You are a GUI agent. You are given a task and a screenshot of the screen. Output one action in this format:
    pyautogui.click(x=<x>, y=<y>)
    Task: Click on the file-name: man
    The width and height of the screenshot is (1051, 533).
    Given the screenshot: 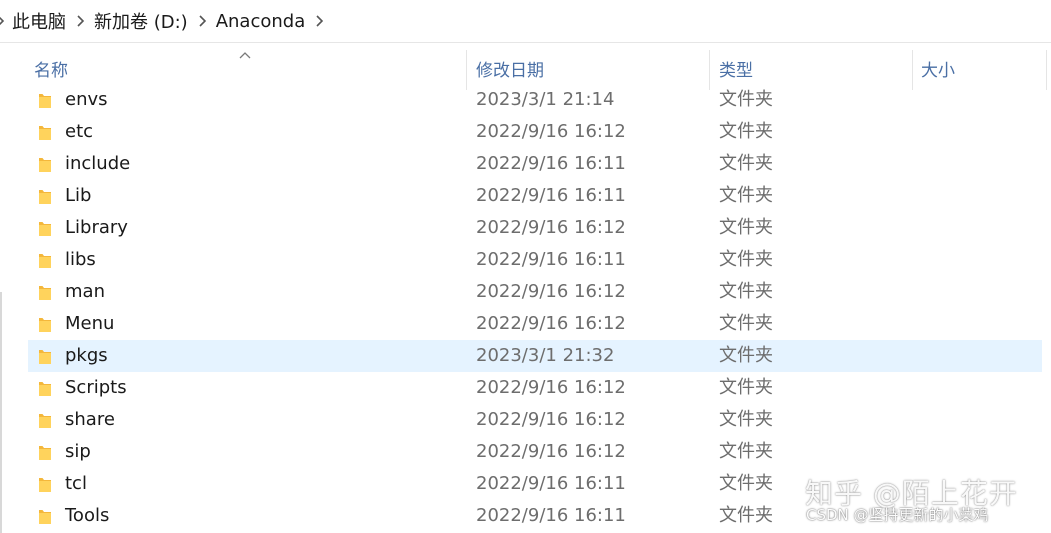 What is the action you would take?
    pyautogui.click(x=85, y=291)
    